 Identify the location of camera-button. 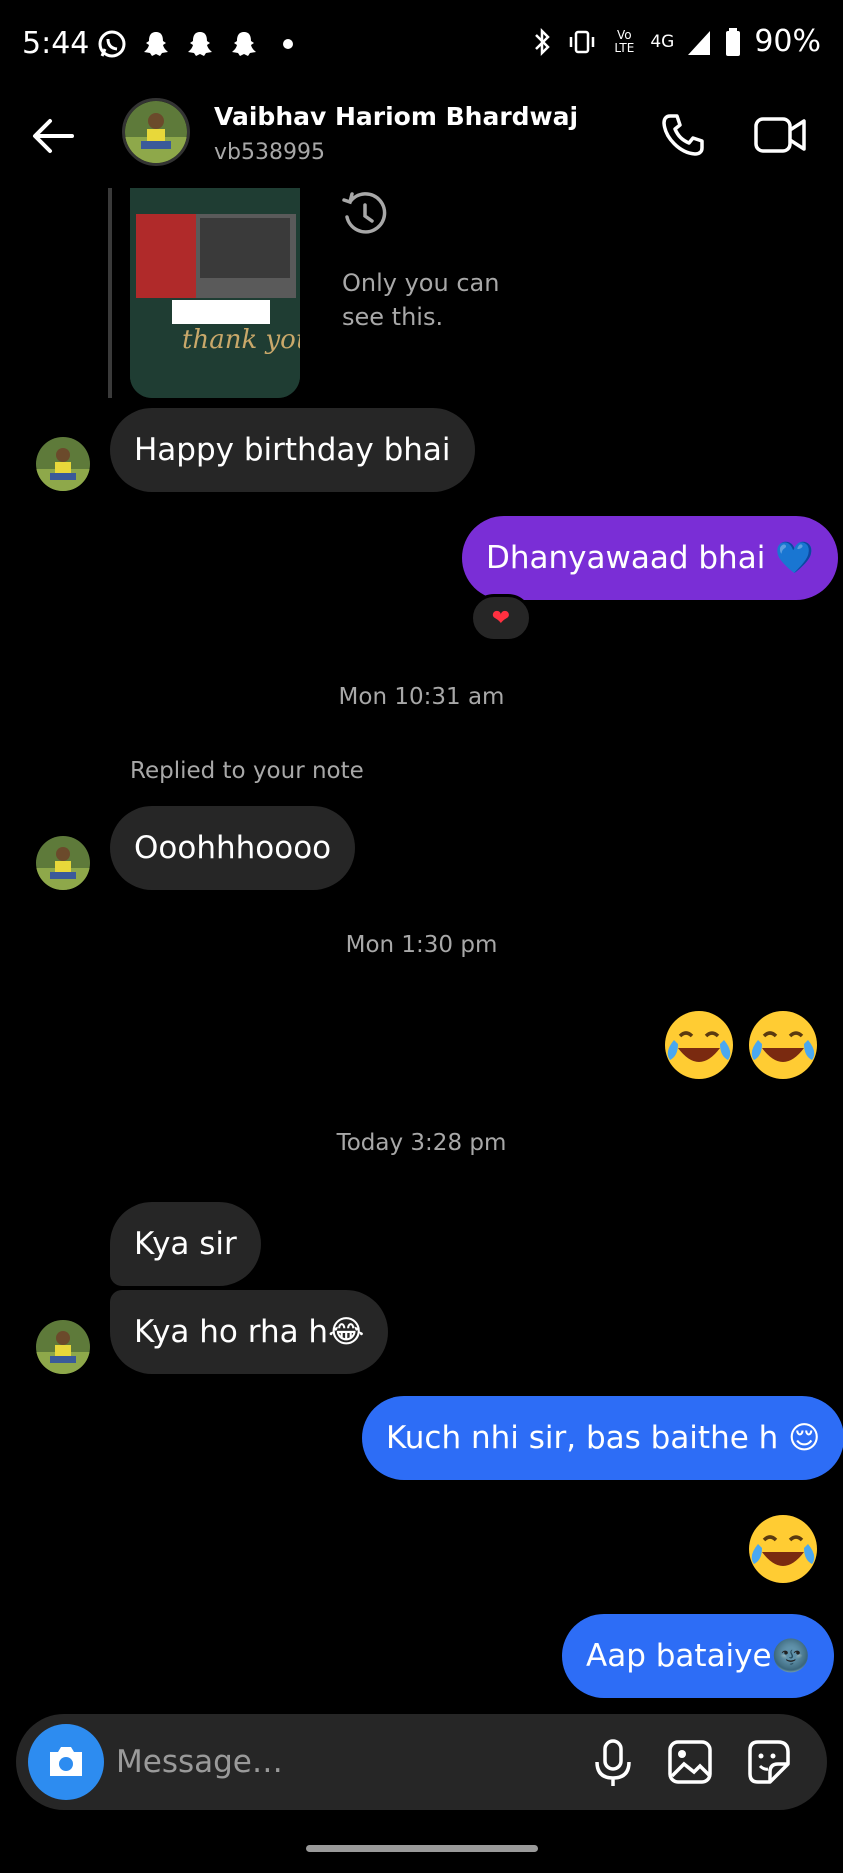
(66, 1762).